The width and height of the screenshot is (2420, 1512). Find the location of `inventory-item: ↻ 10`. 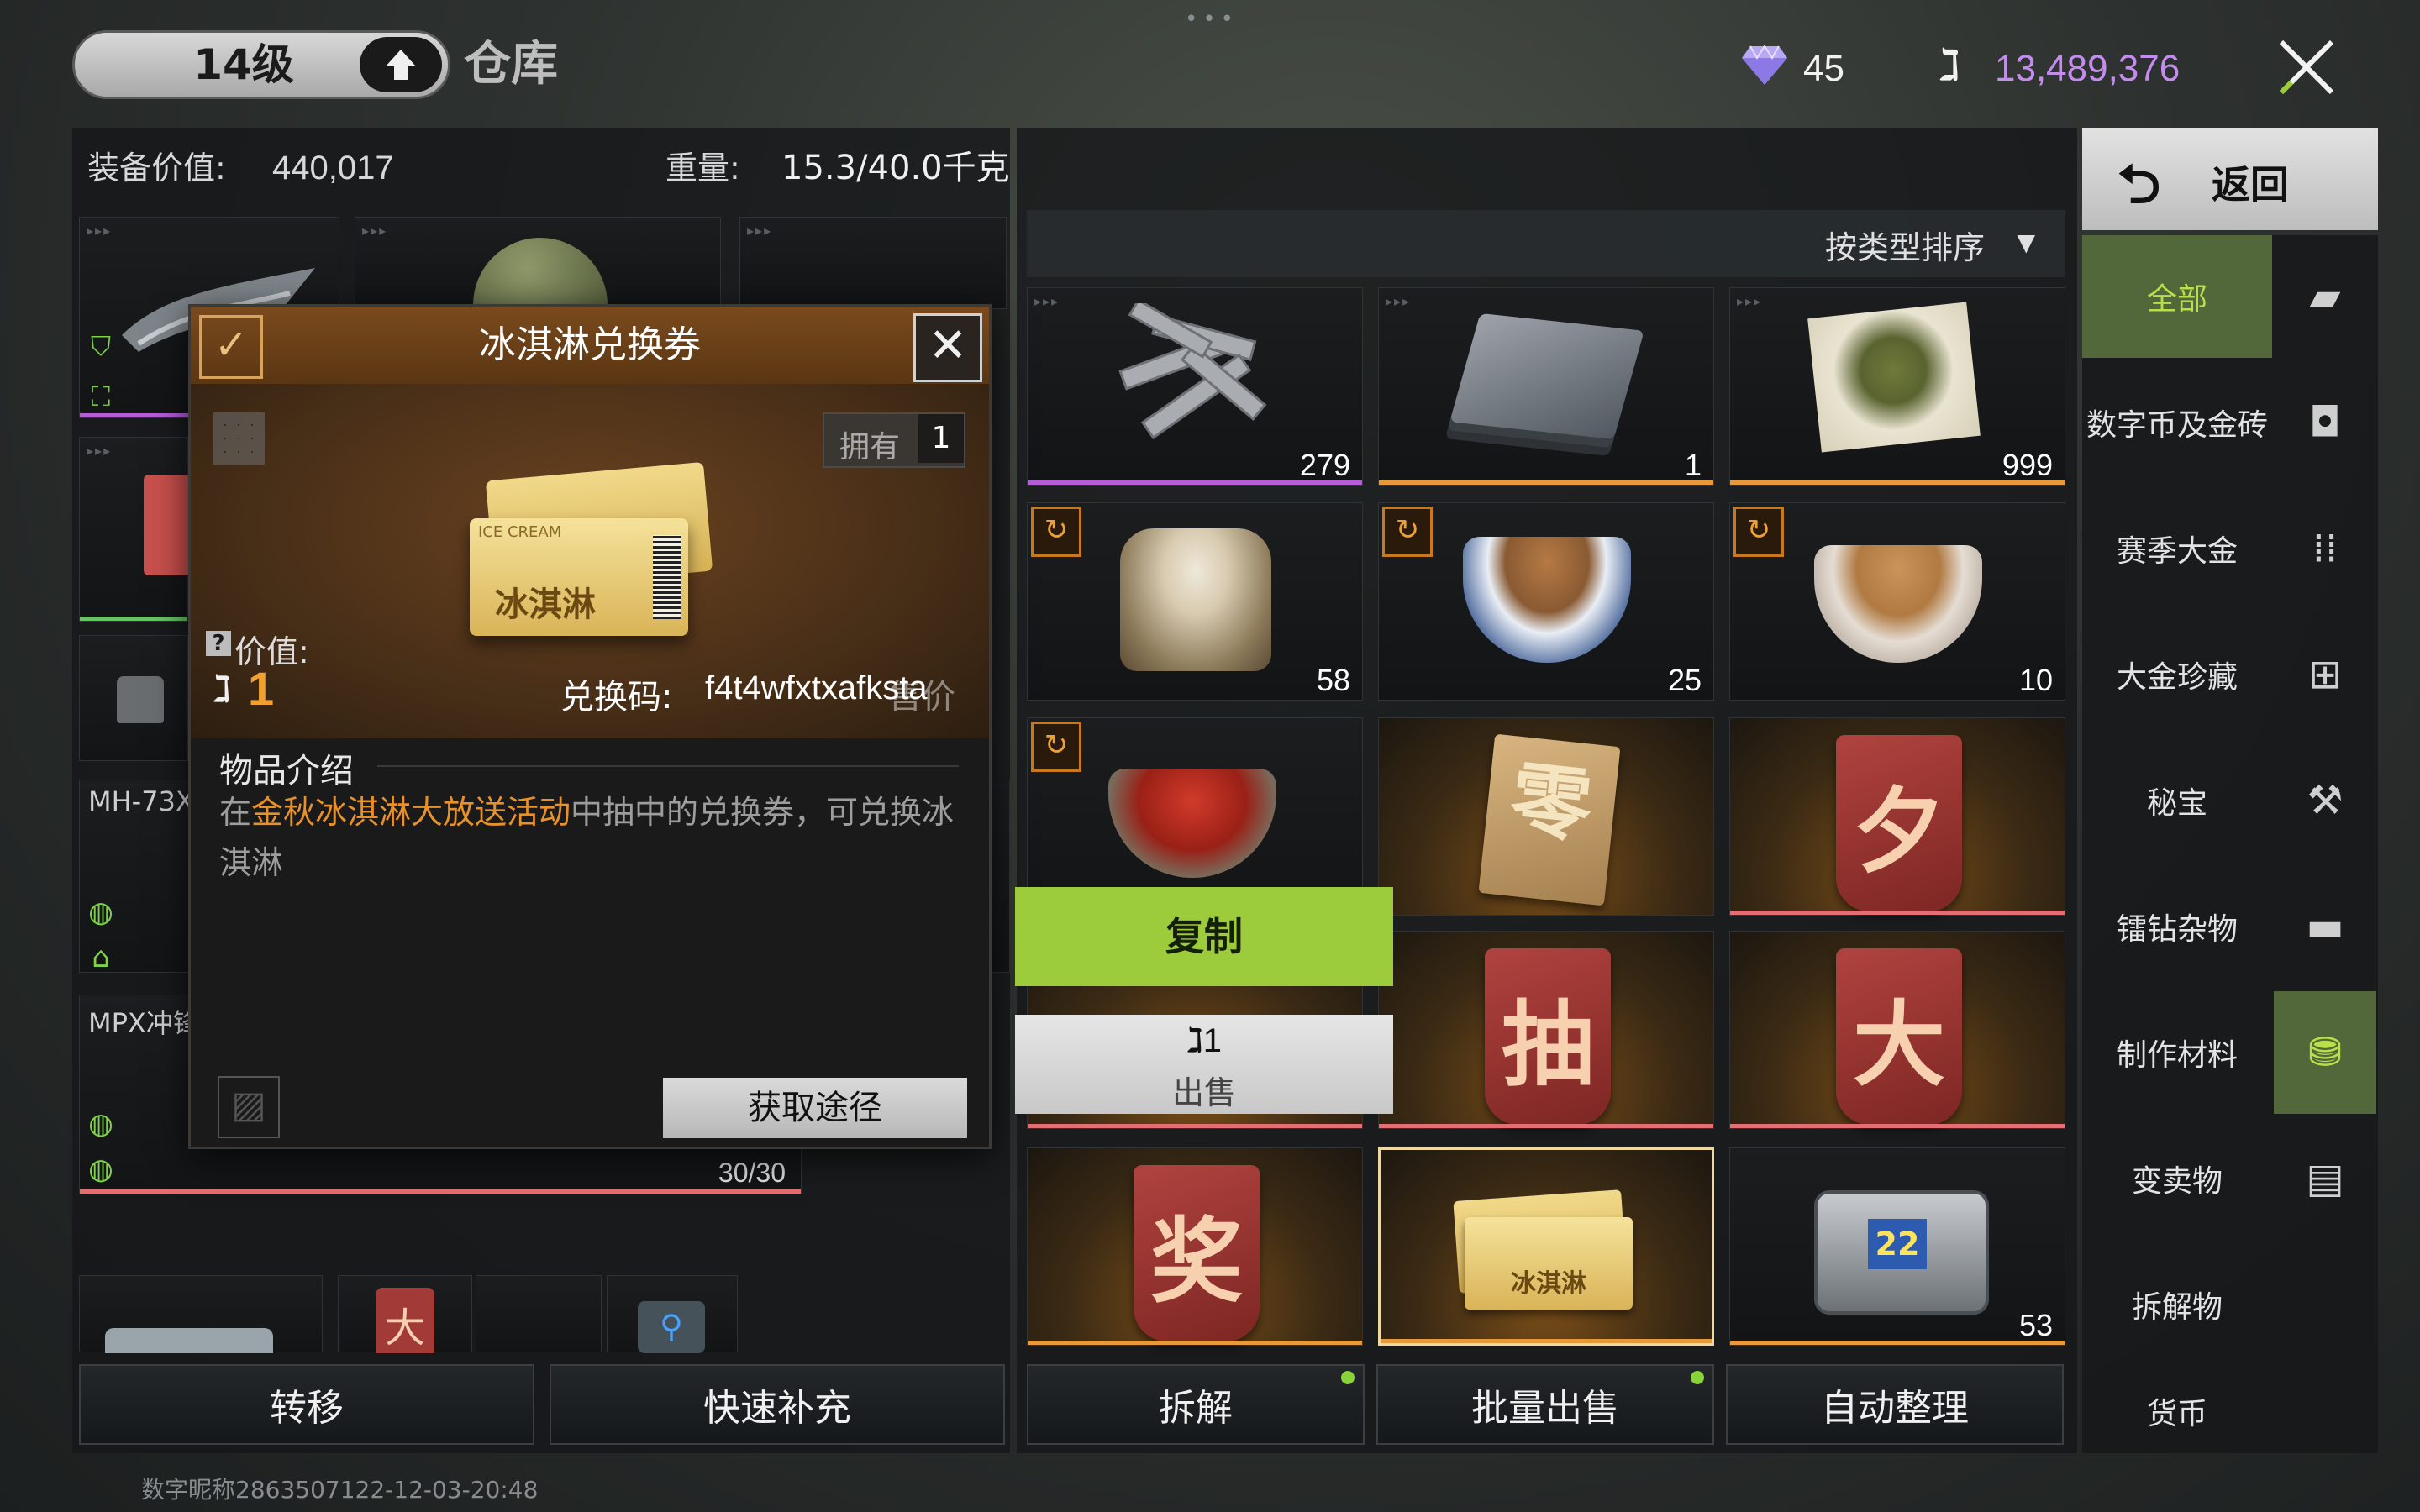

inventory-item: ↻ 10 is located at coordinates (1897, 601).